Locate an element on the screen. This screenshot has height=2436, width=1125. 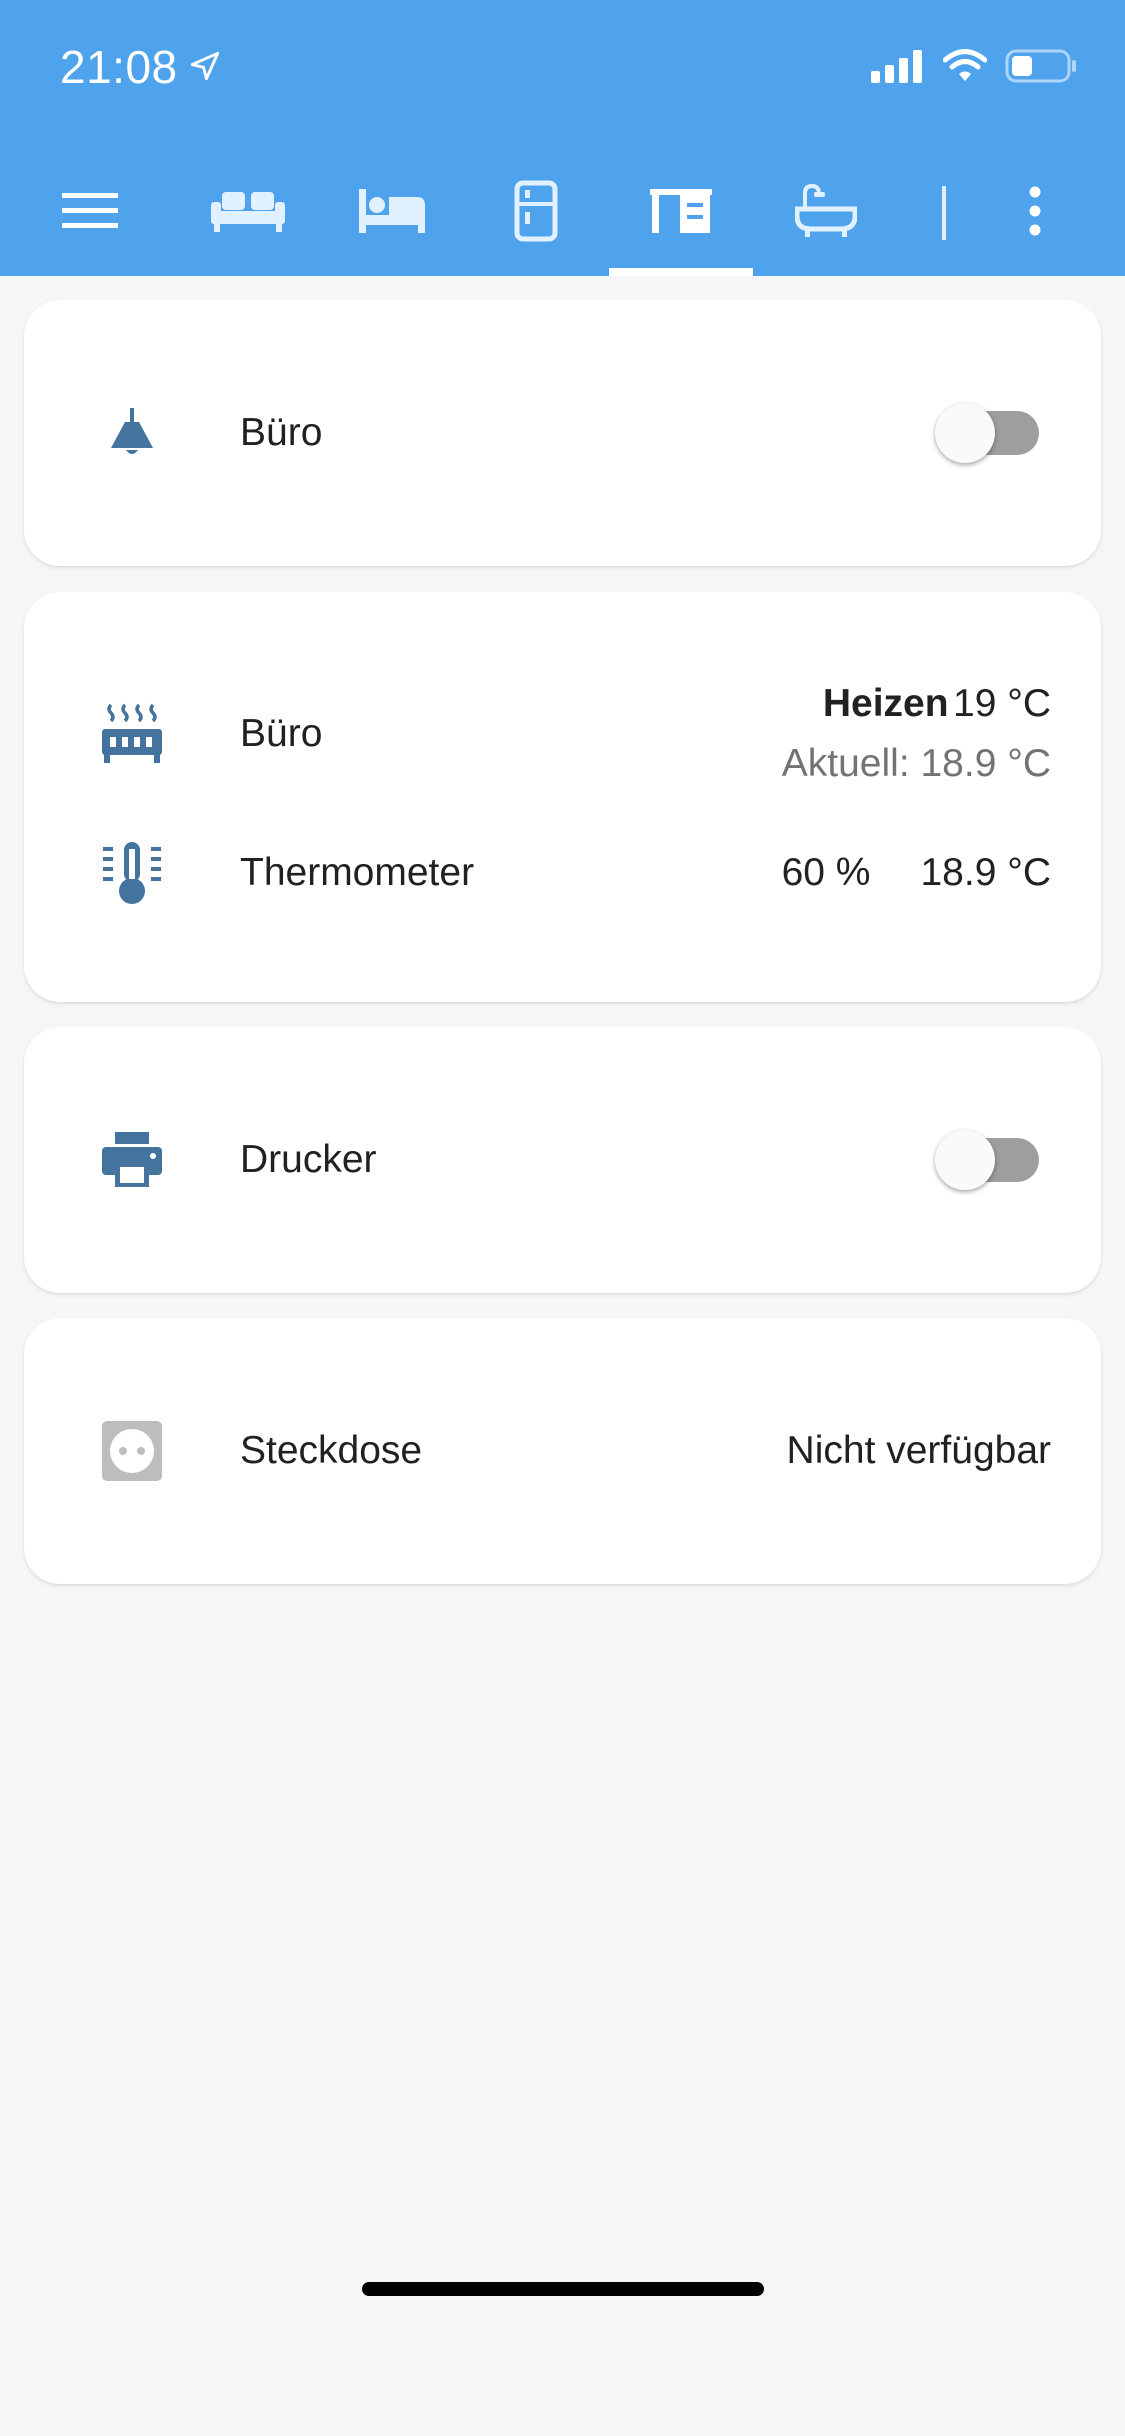
tab-living-room is located at coordinates (248, 213).